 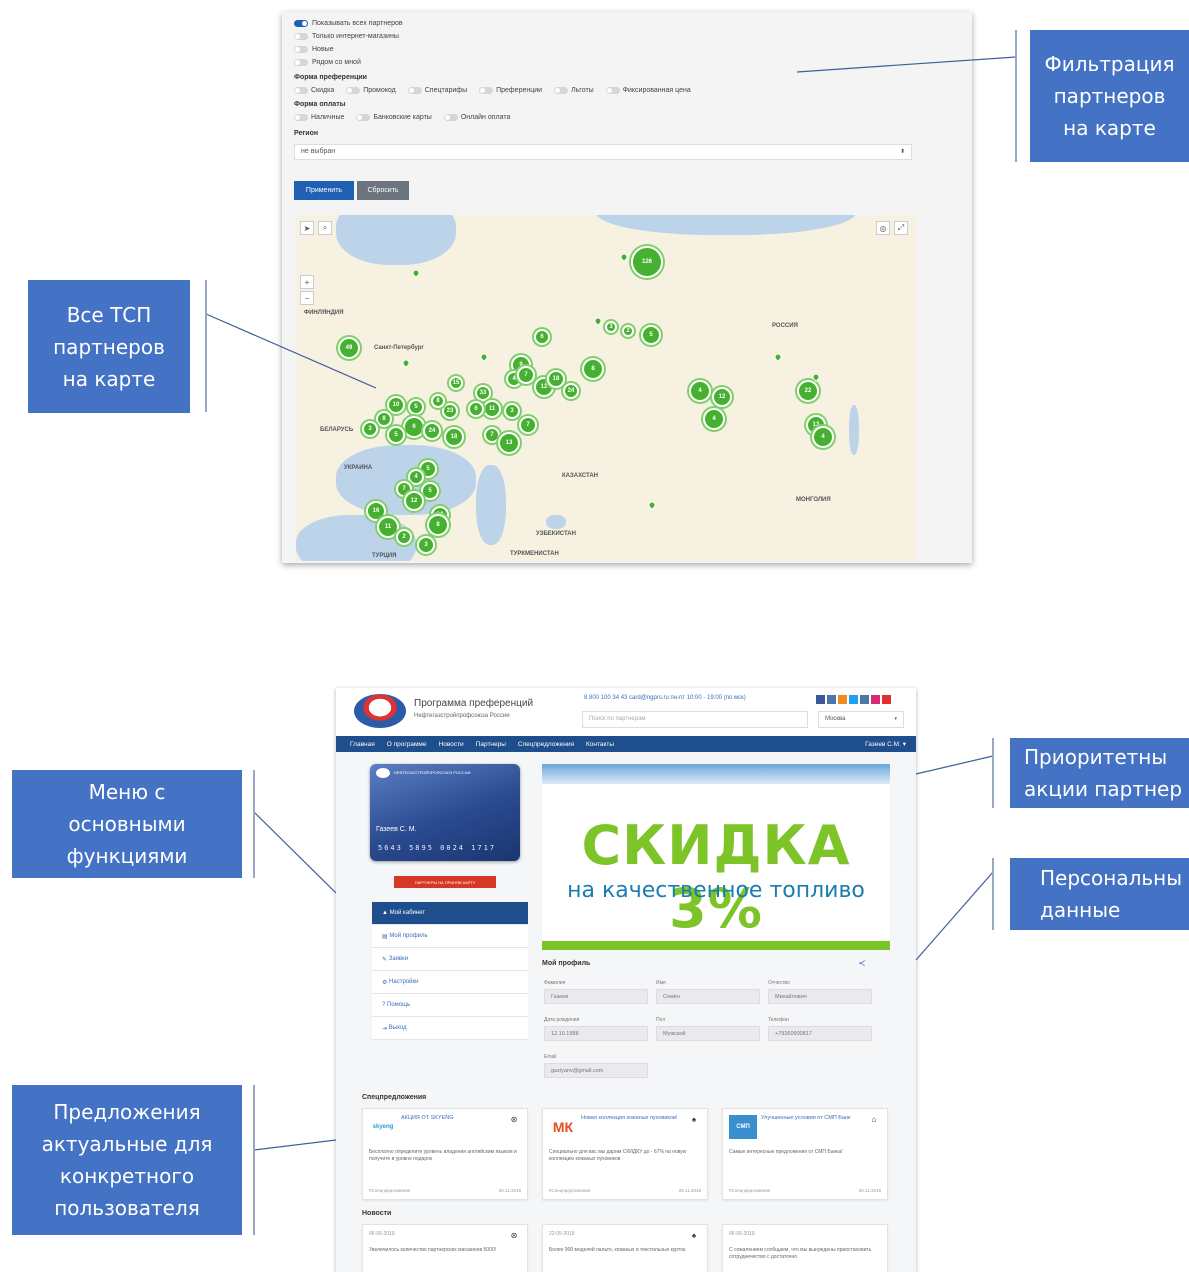 I want to click on email-field: gaziyanv@gmail.com, so click(x=596, y=1070).